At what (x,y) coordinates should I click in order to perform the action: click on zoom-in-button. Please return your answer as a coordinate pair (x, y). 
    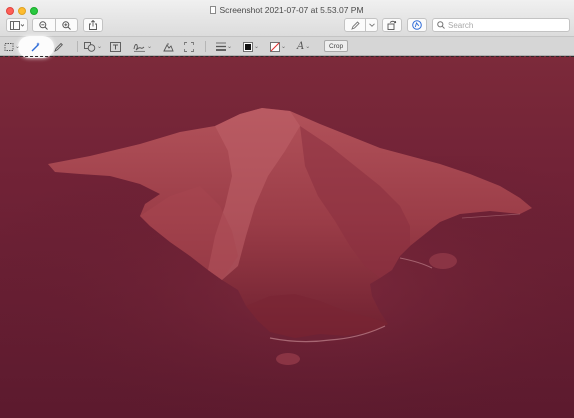
    Looking at the image, I should click on (66, 25).